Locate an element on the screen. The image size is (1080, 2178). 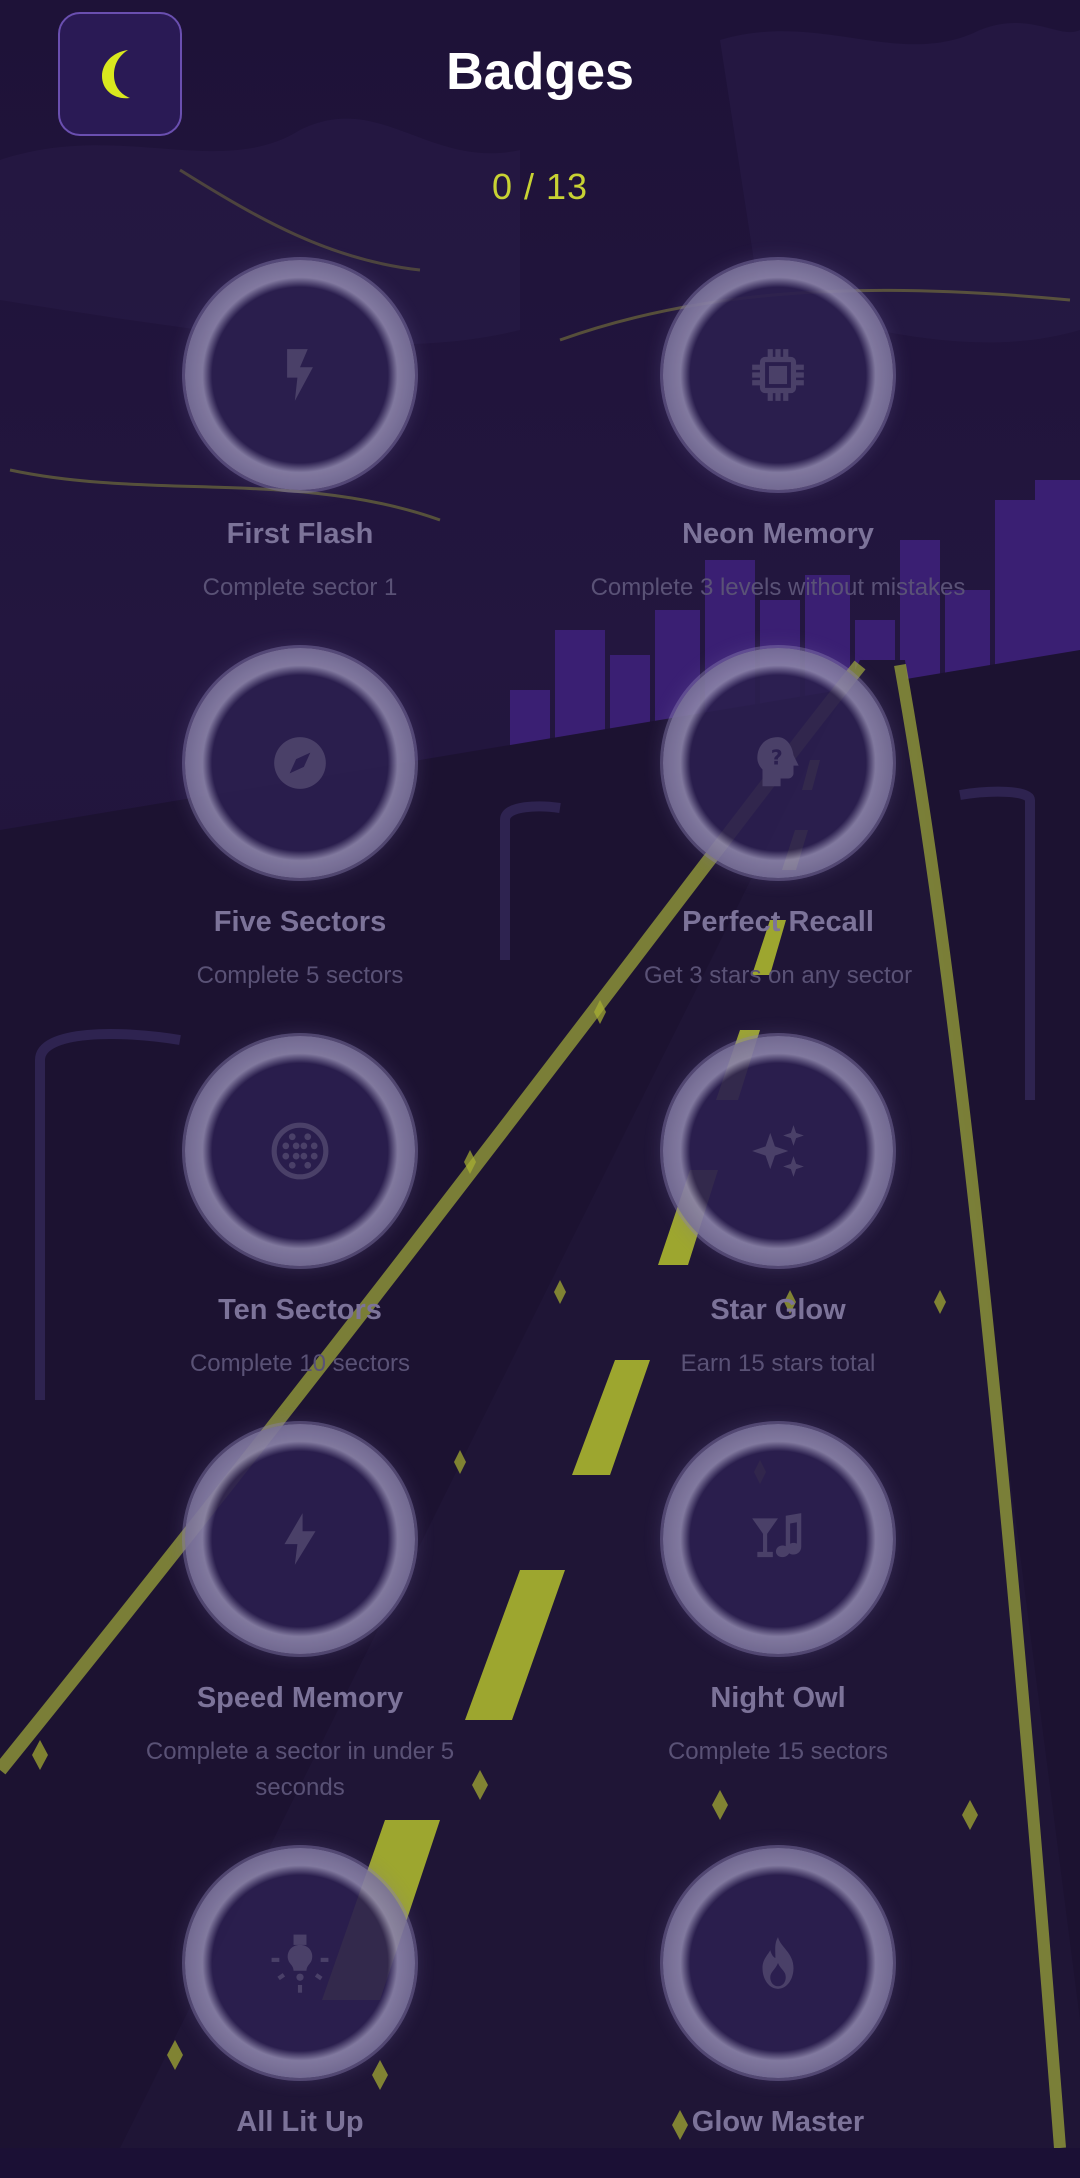
badge-name: Night Owl is located at coordinates (778, 1698).